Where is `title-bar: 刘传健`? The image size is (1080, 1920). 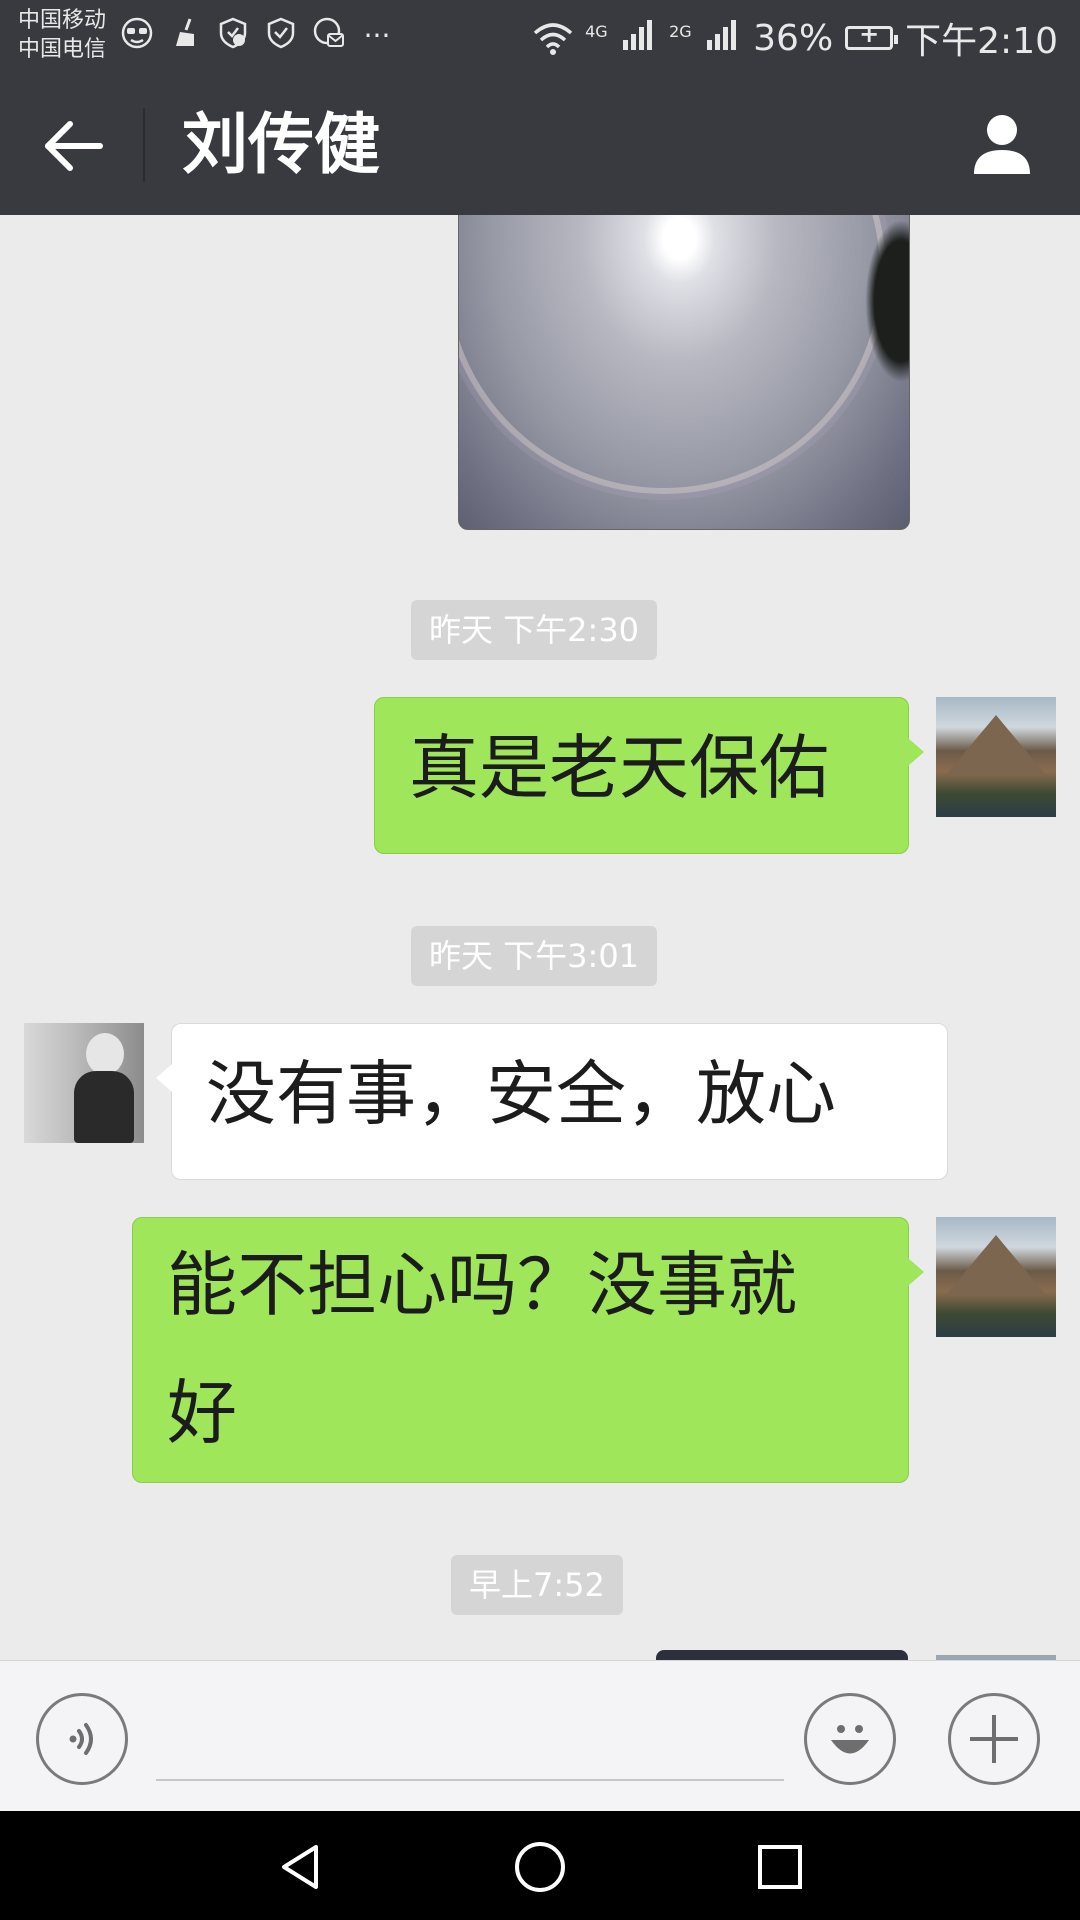
title-bar: 刘传健 is located at coordinates (540, 144).